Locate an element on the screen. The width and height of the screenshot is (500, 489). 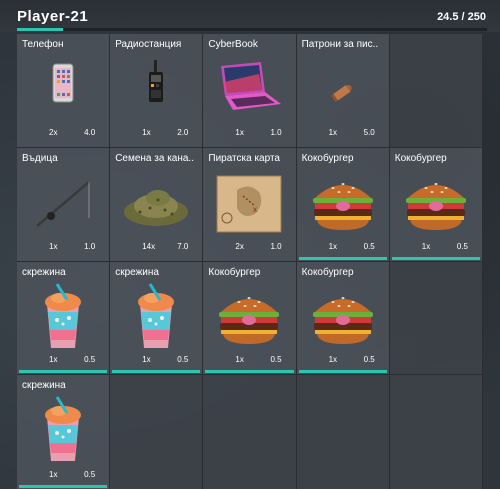
item-name: Патрони за пис.. is located at coordinates (340, 44).